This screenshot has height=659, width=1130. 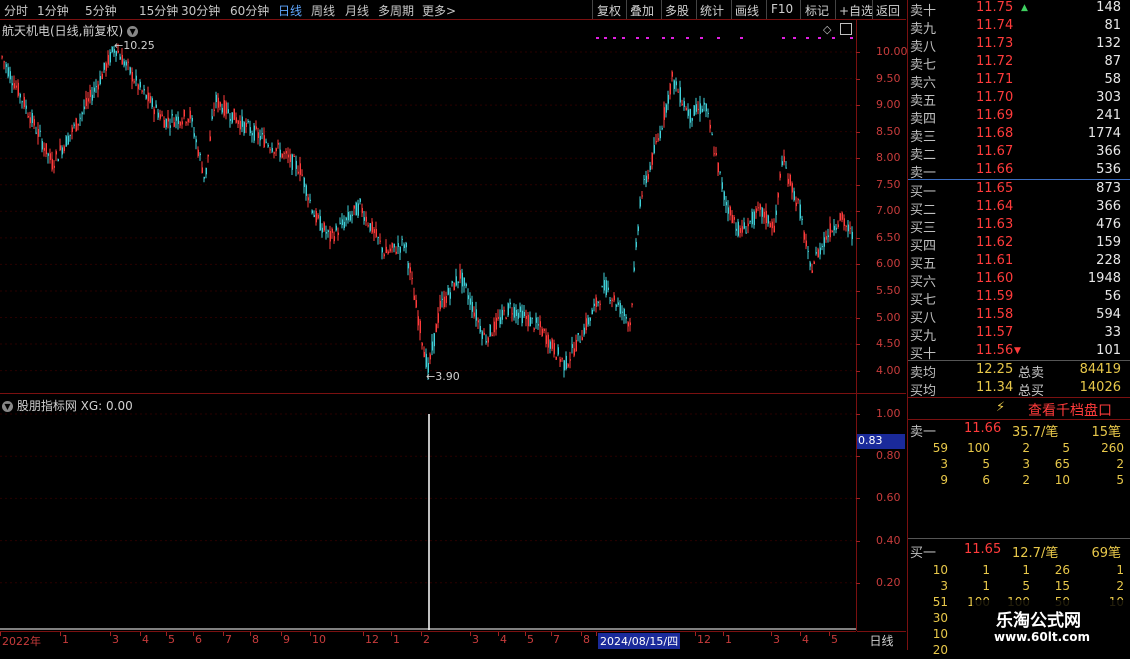 I want to click on price-axis-label: 4.50, so click(x=888, y=344).